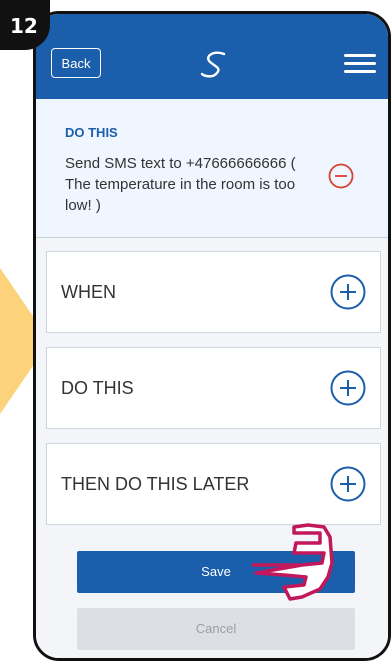 The height and width of the screenshot is (661, 392). What do you see at coordinates (76, 63) in the screenshot?
I see `back-button: Back` at bounding box center [76, 63].